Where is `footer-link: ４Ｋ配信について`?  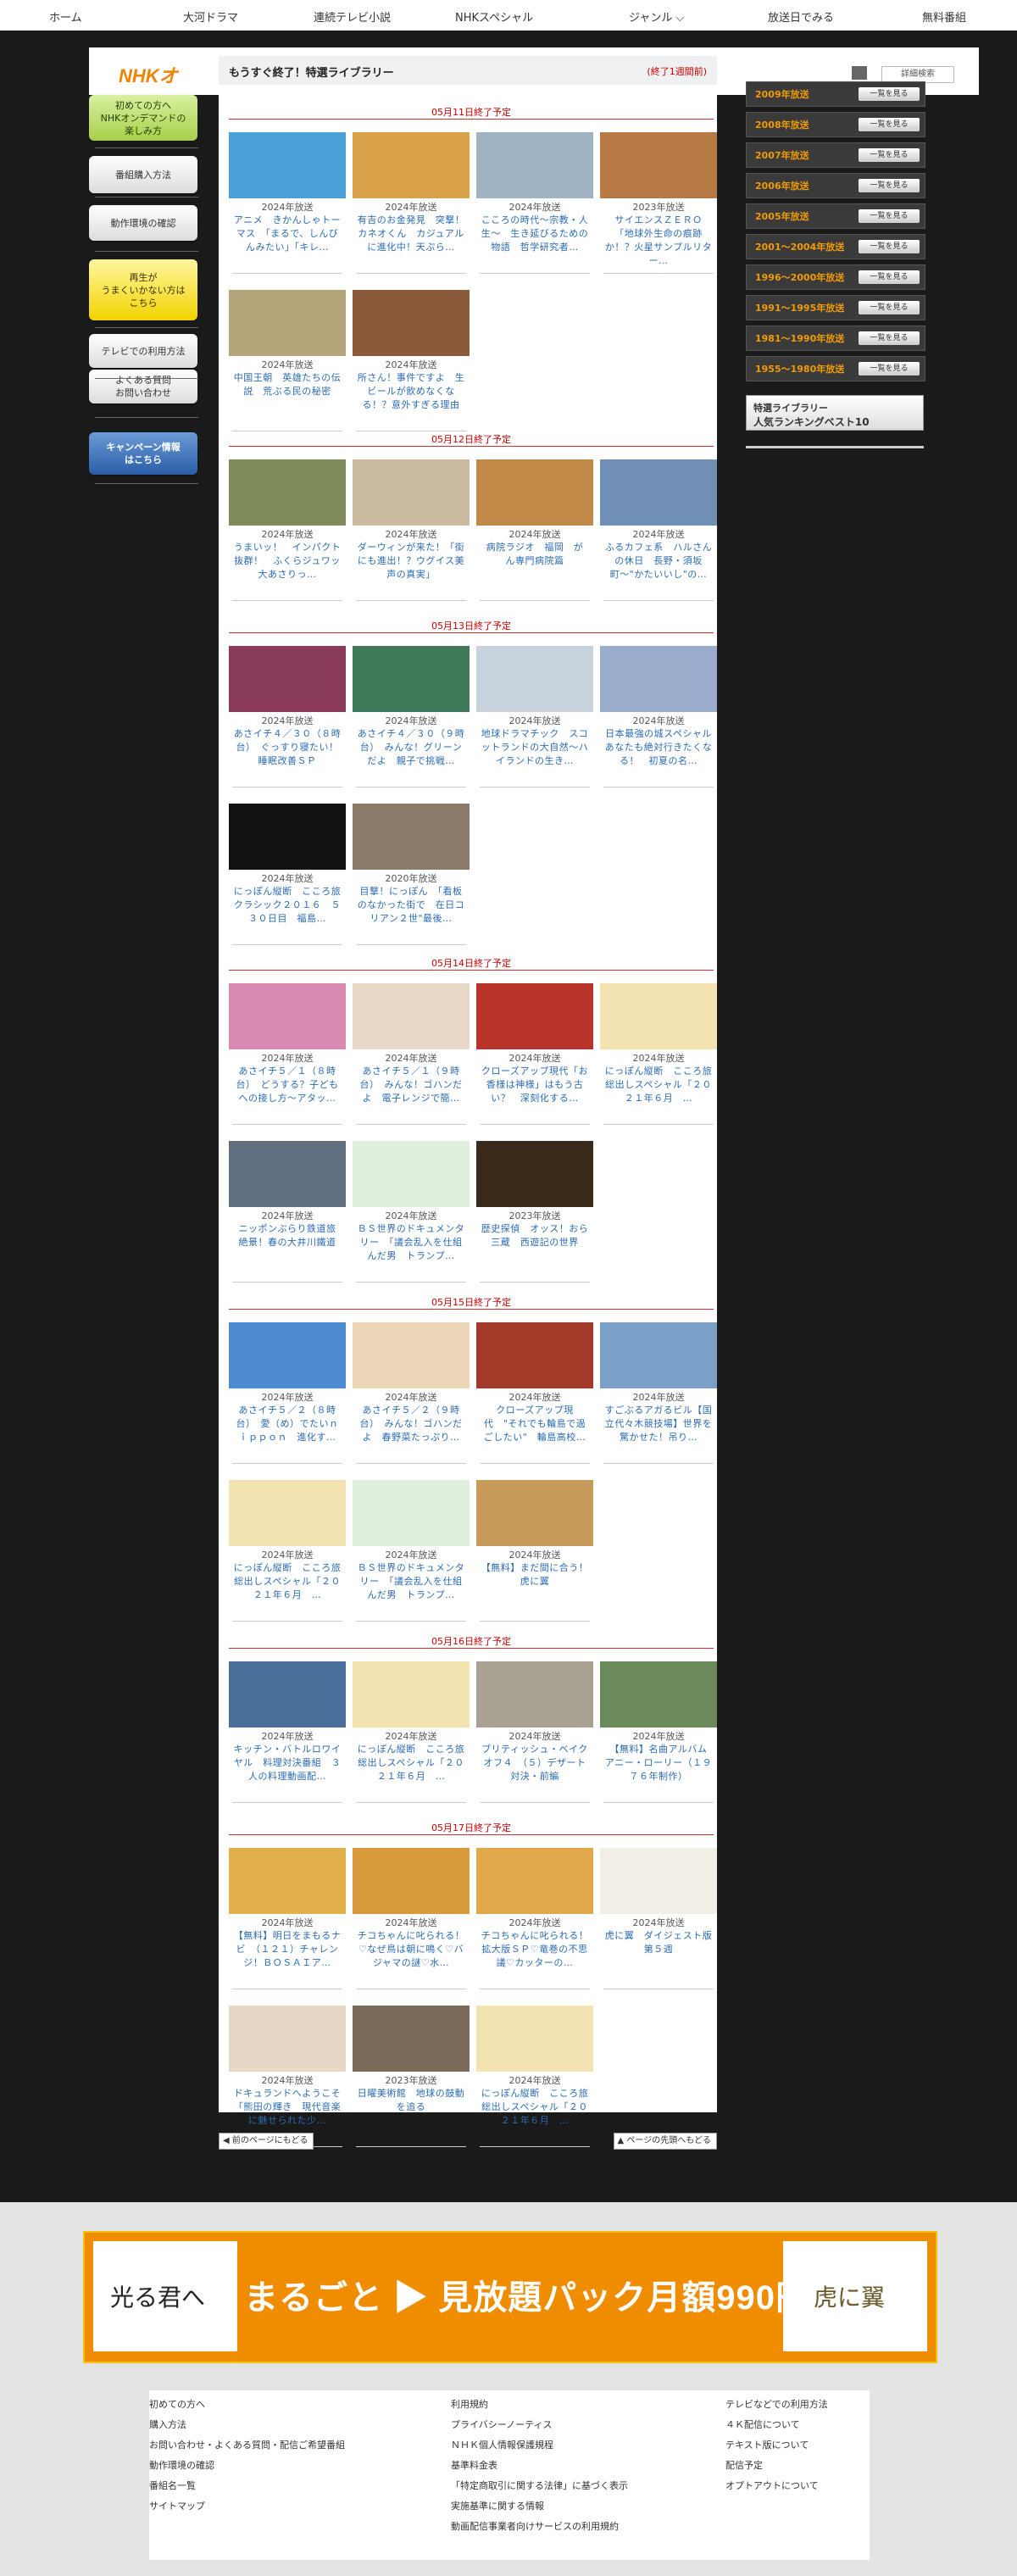
footer-link: ４Ｋ配信について is located at coordinates (762, 2424).